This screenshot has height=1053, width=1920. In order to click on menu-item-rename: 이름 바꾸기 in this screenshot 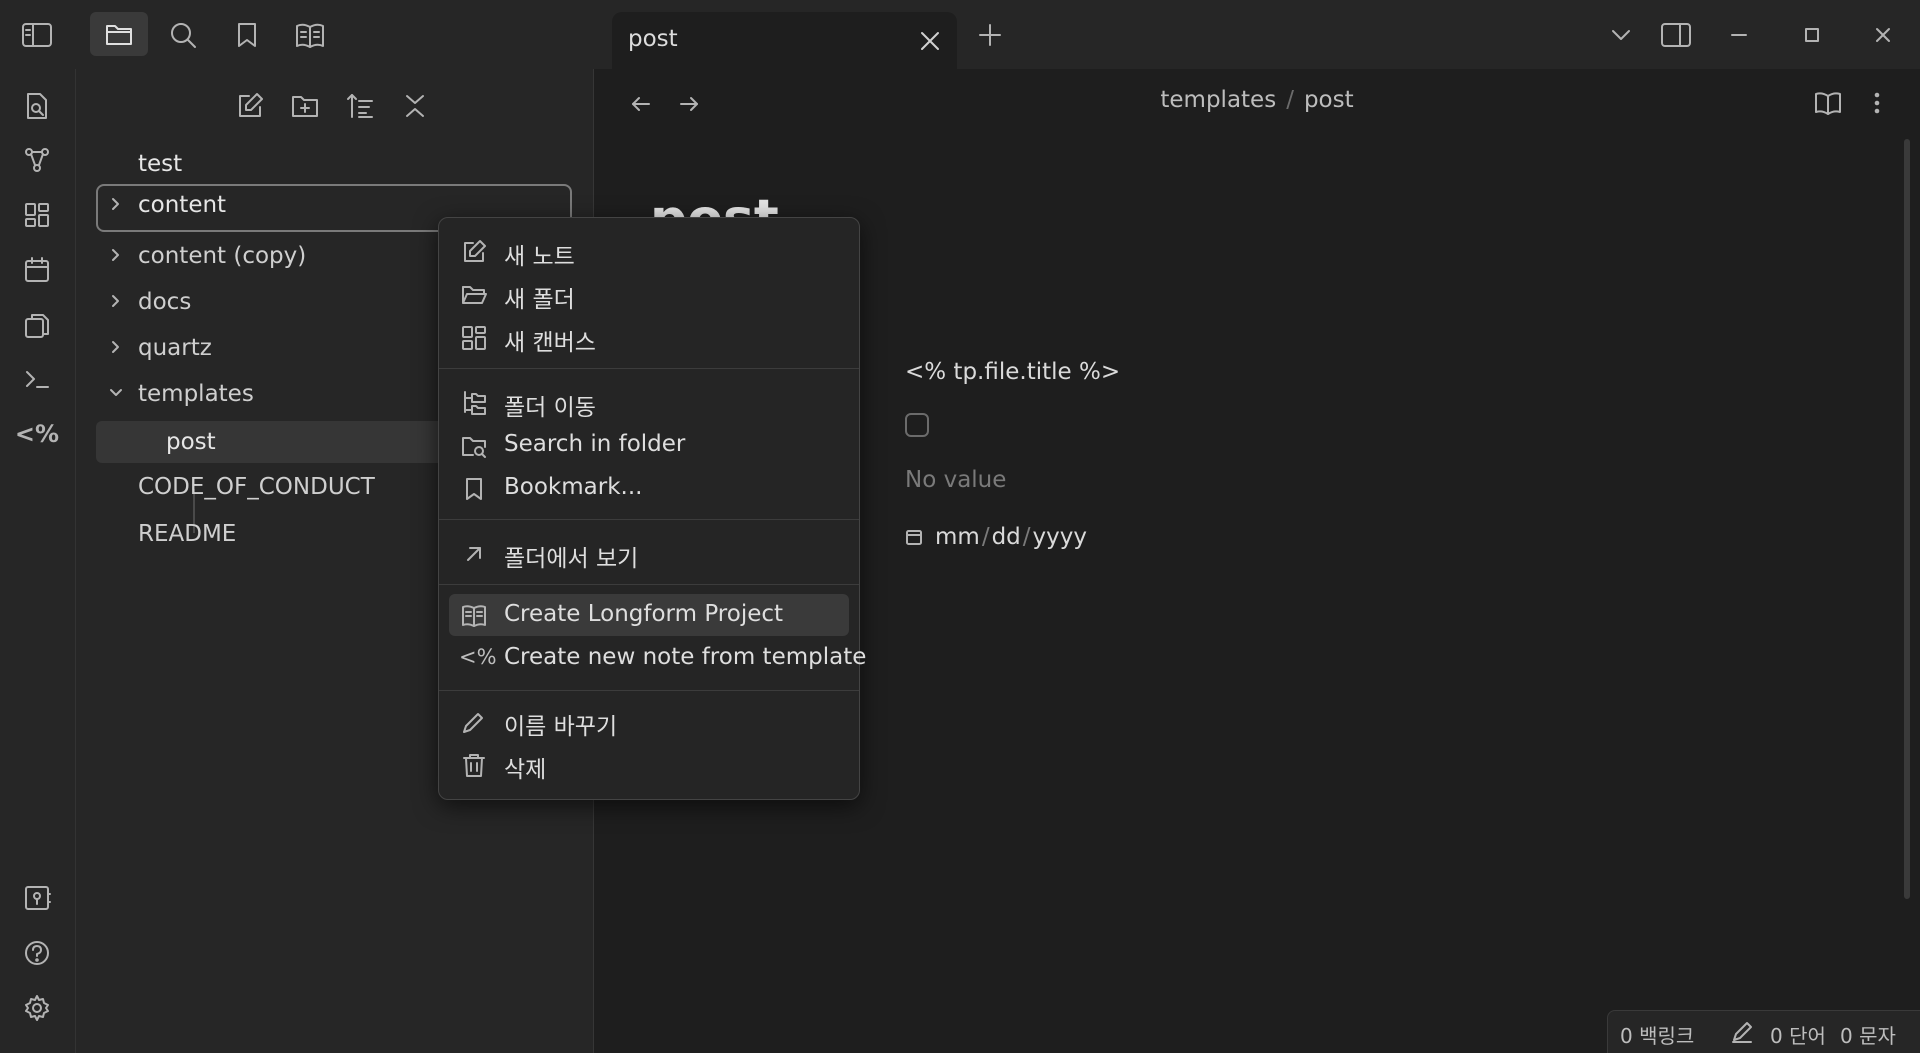, I will do `click(649, 721)`.